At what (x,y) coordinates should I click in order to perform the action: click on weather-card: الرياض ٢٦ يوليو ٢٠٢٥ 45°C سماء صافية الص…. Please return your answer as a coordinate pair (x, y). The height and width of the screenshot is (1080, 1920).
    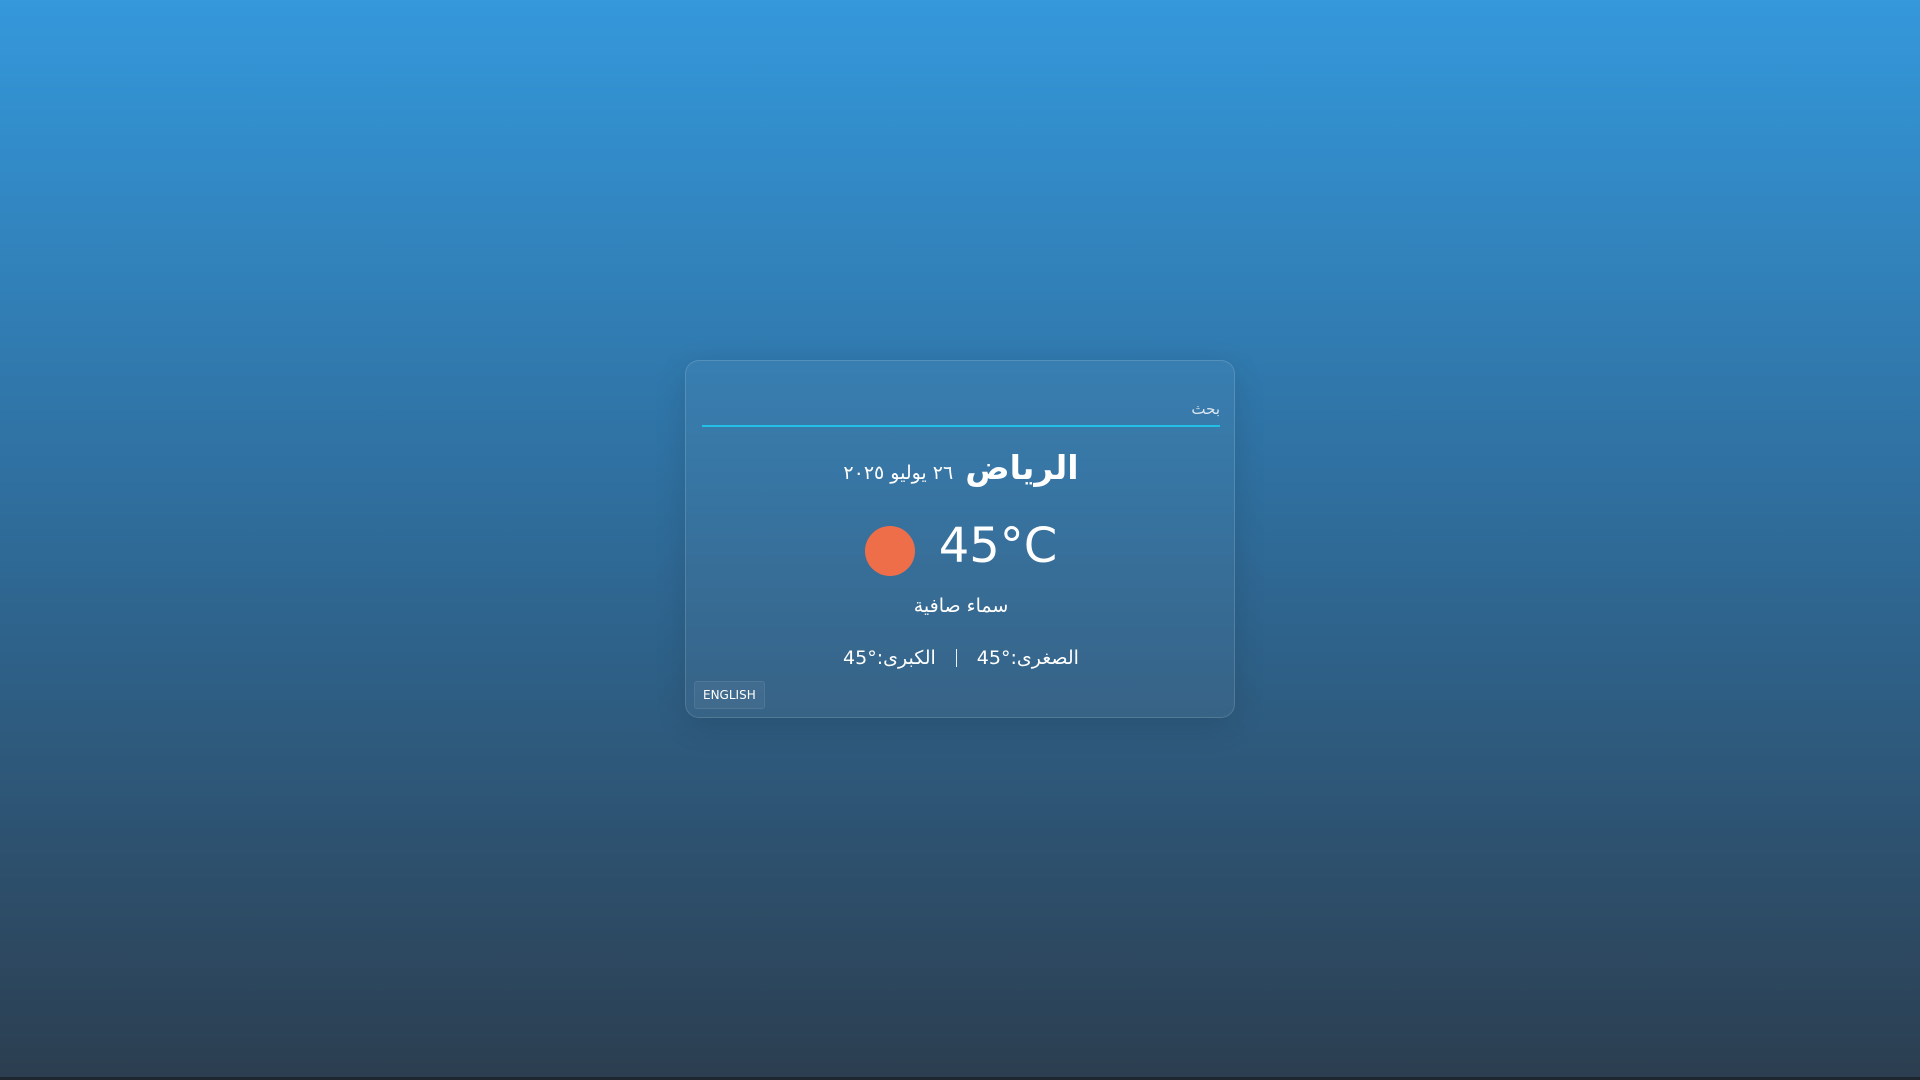
    Looking at the image, I should click on (960, 539).